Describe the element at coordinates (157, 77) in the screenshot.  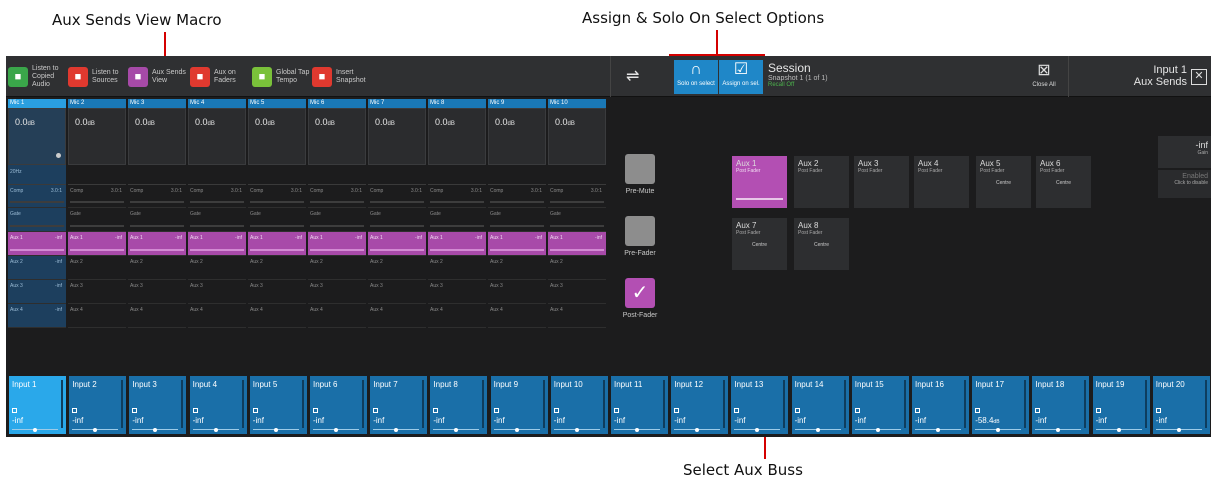
I see `toolbar-button-aux-sends: ■ Aux Sends View` at that location.